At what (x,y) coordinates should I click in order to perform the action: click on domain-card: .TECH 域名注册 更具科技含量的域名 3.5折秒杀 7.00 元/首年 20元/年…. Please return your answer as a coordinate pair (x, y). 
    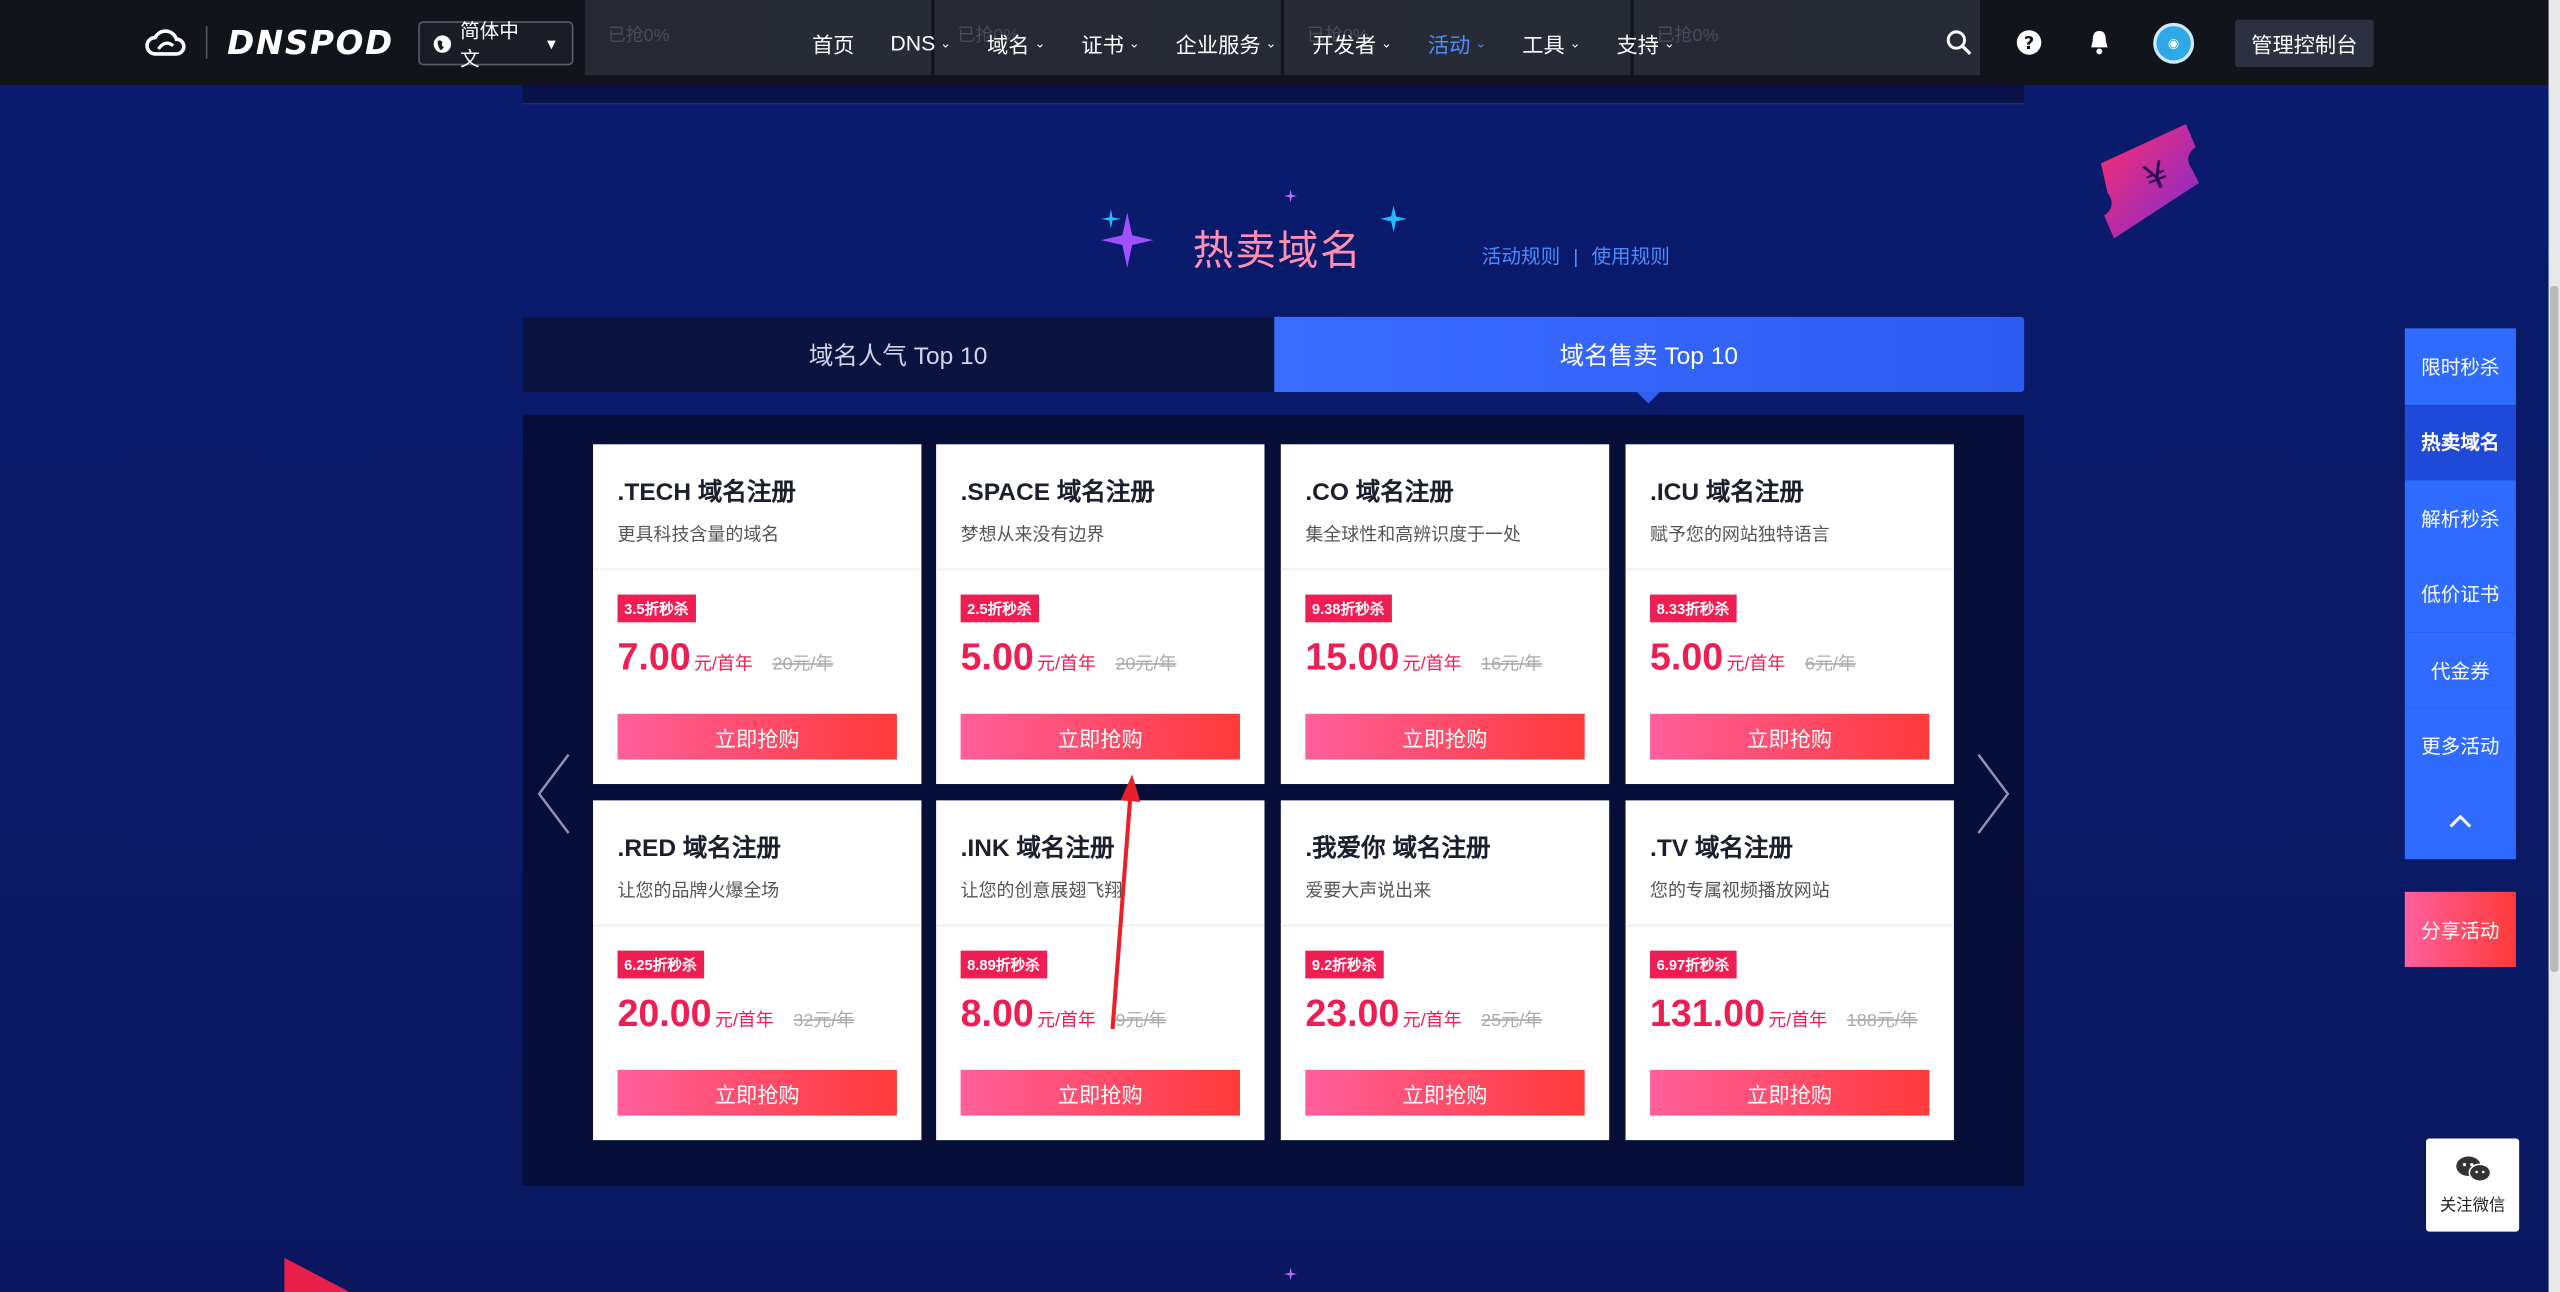
    Looking at the image, I should click on (757, 614).